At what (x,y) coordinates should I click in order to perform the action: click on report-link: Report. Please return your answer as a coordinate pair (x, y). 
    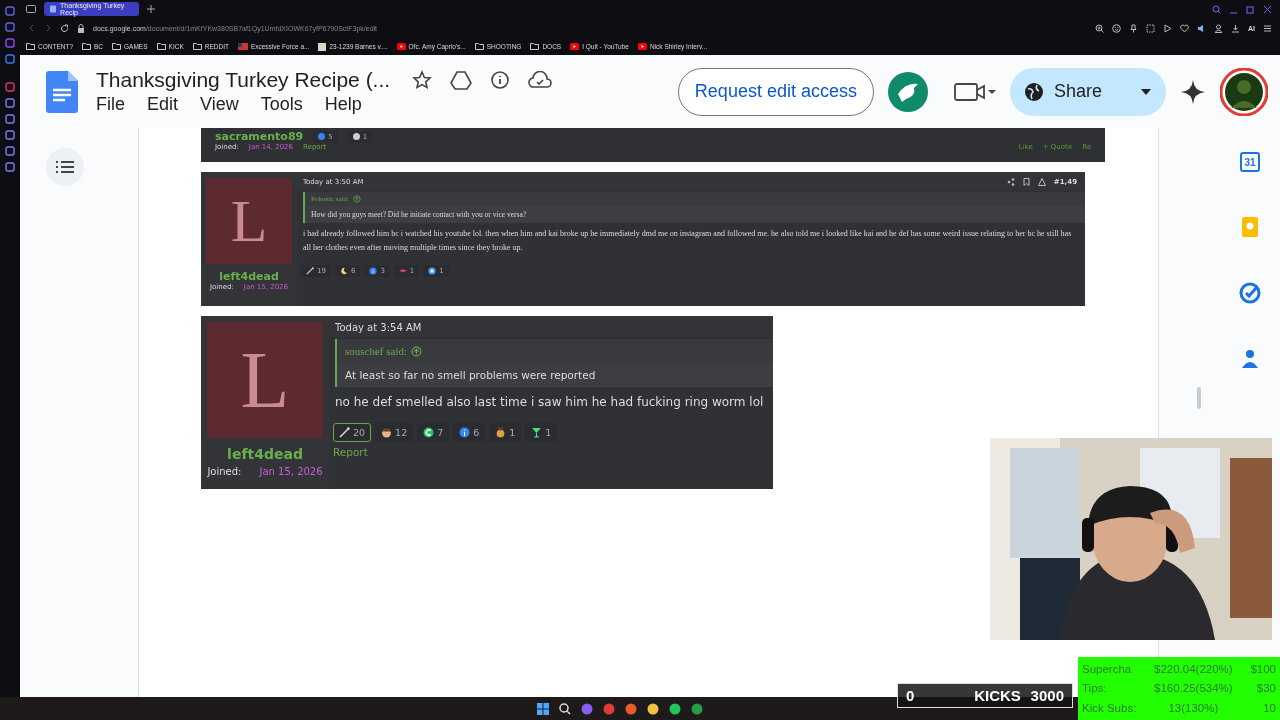
    Looking at the image, I should click on (553, 452).